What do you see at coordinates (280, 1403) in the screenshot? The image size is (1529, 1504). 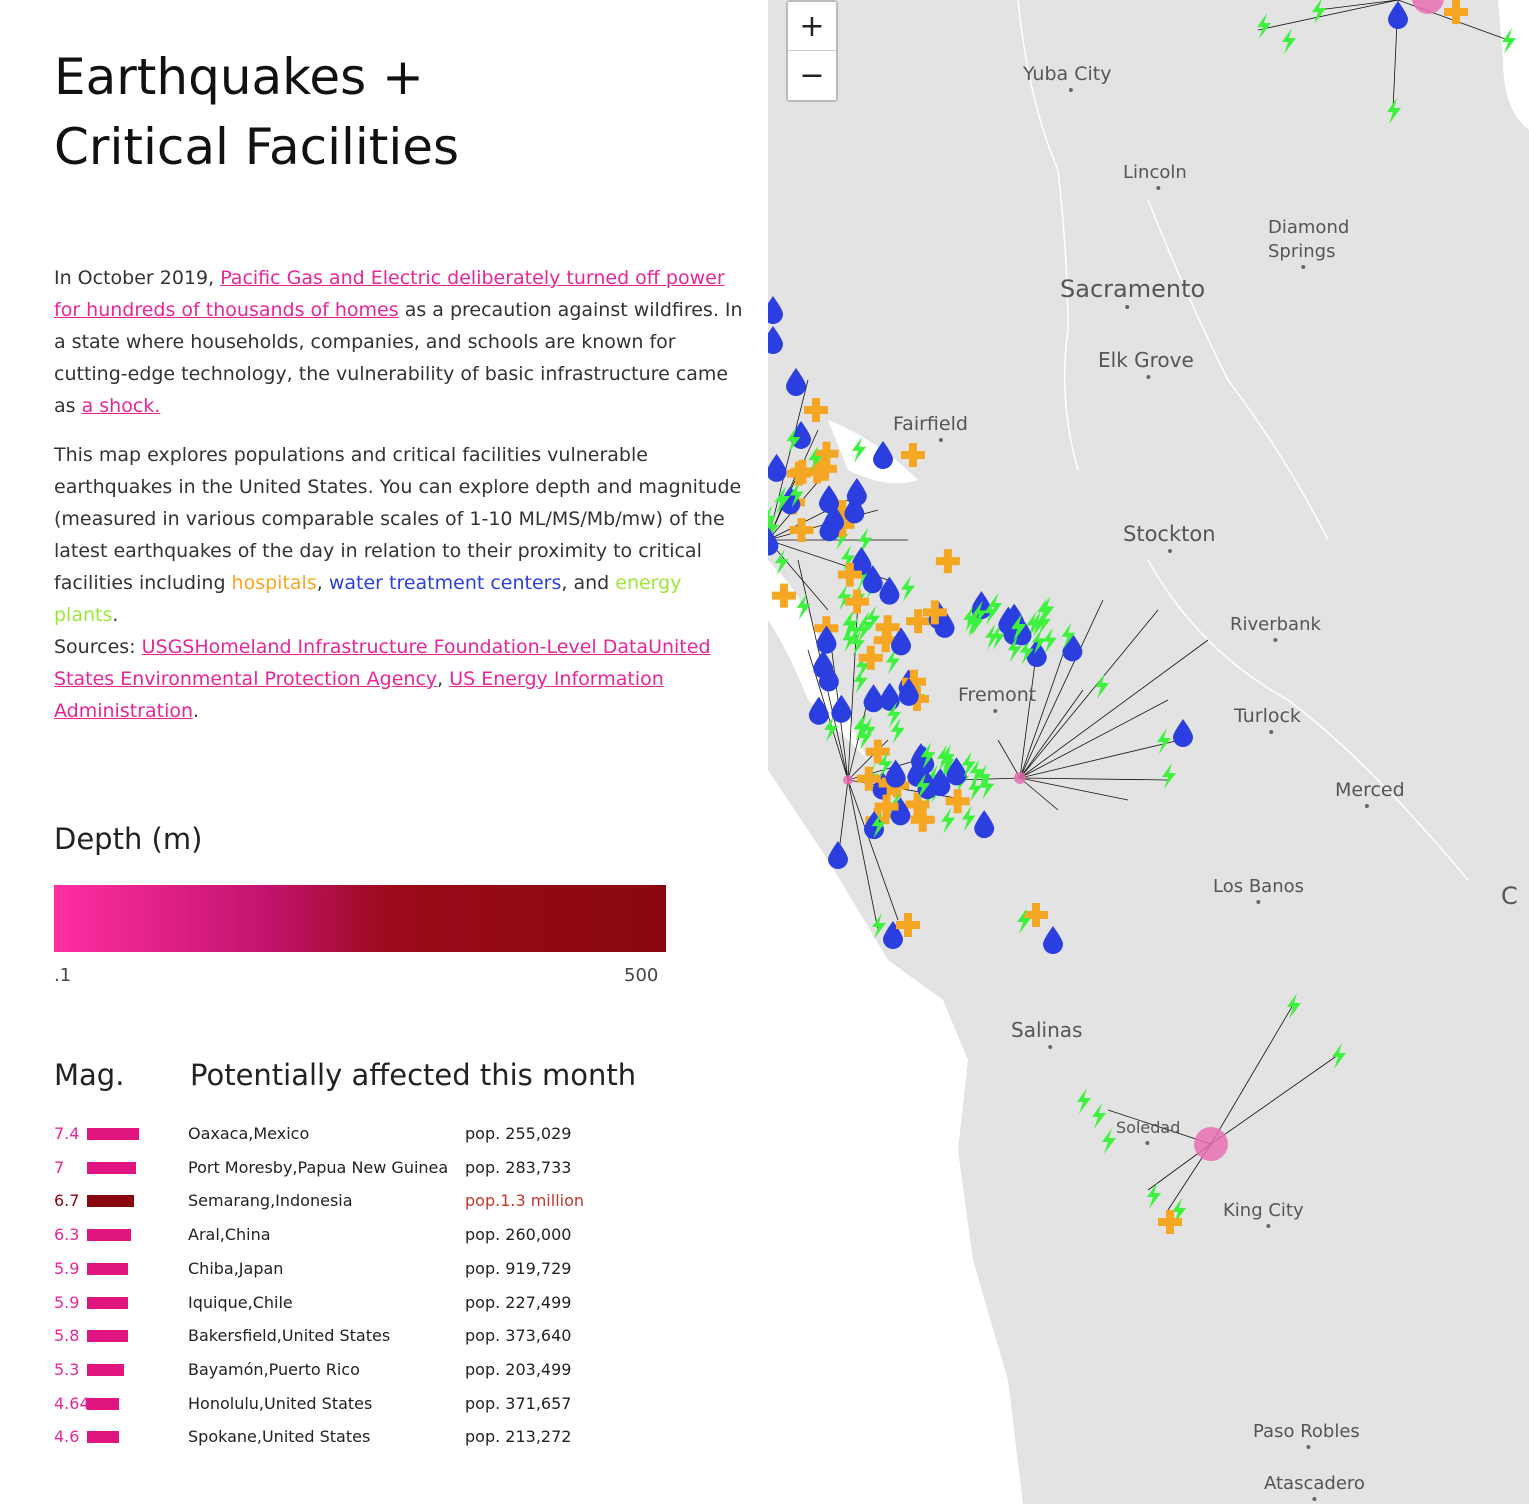 I see `place-name: Honolulu,United States` at bounding box center [280, 1403].